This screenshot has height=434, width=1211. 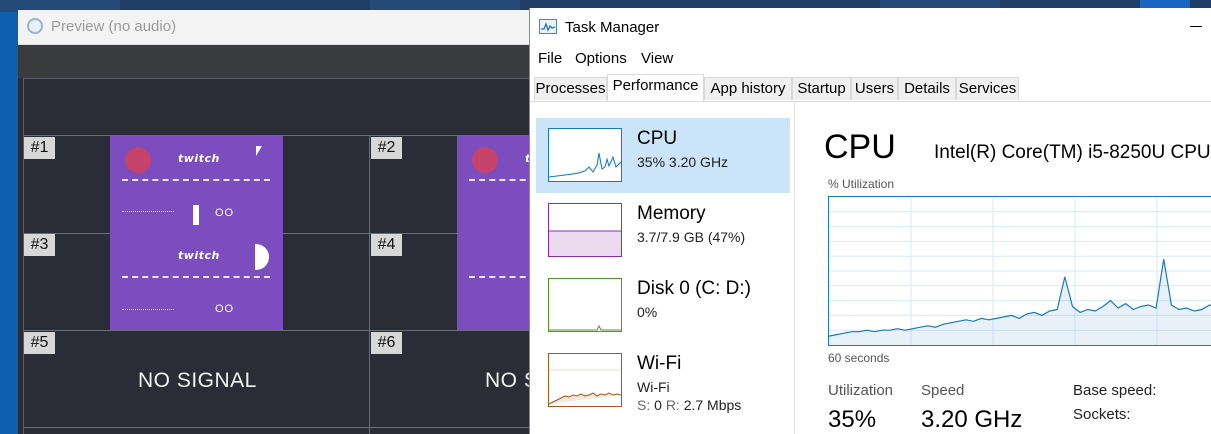 I want to click on window-title: Task Manager, so click(x=612, y=27).